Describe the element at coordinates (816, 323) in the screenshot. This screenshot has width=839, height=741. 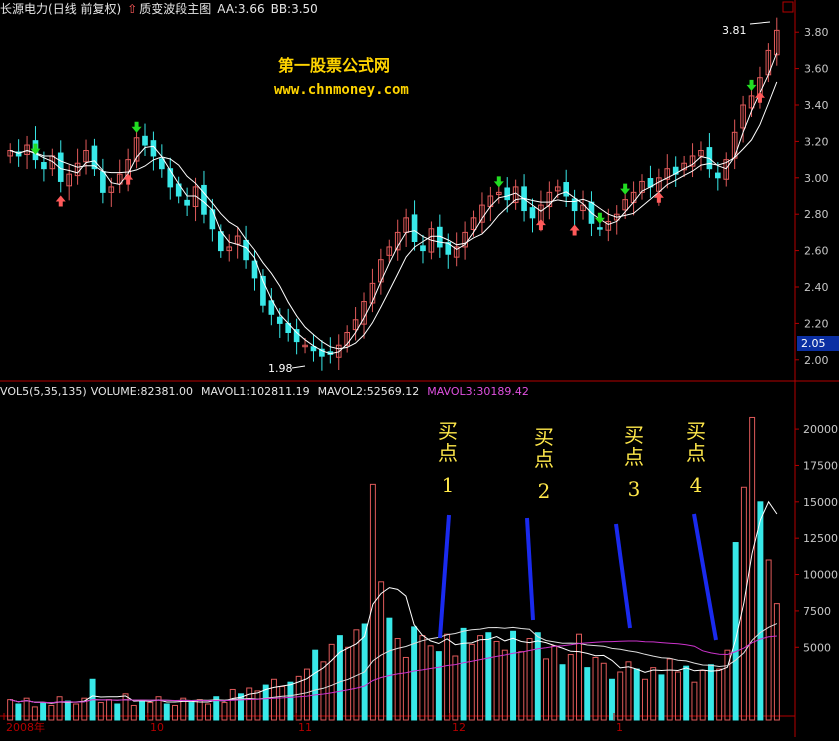
I see `price-tick-label: 2.20` at that location.